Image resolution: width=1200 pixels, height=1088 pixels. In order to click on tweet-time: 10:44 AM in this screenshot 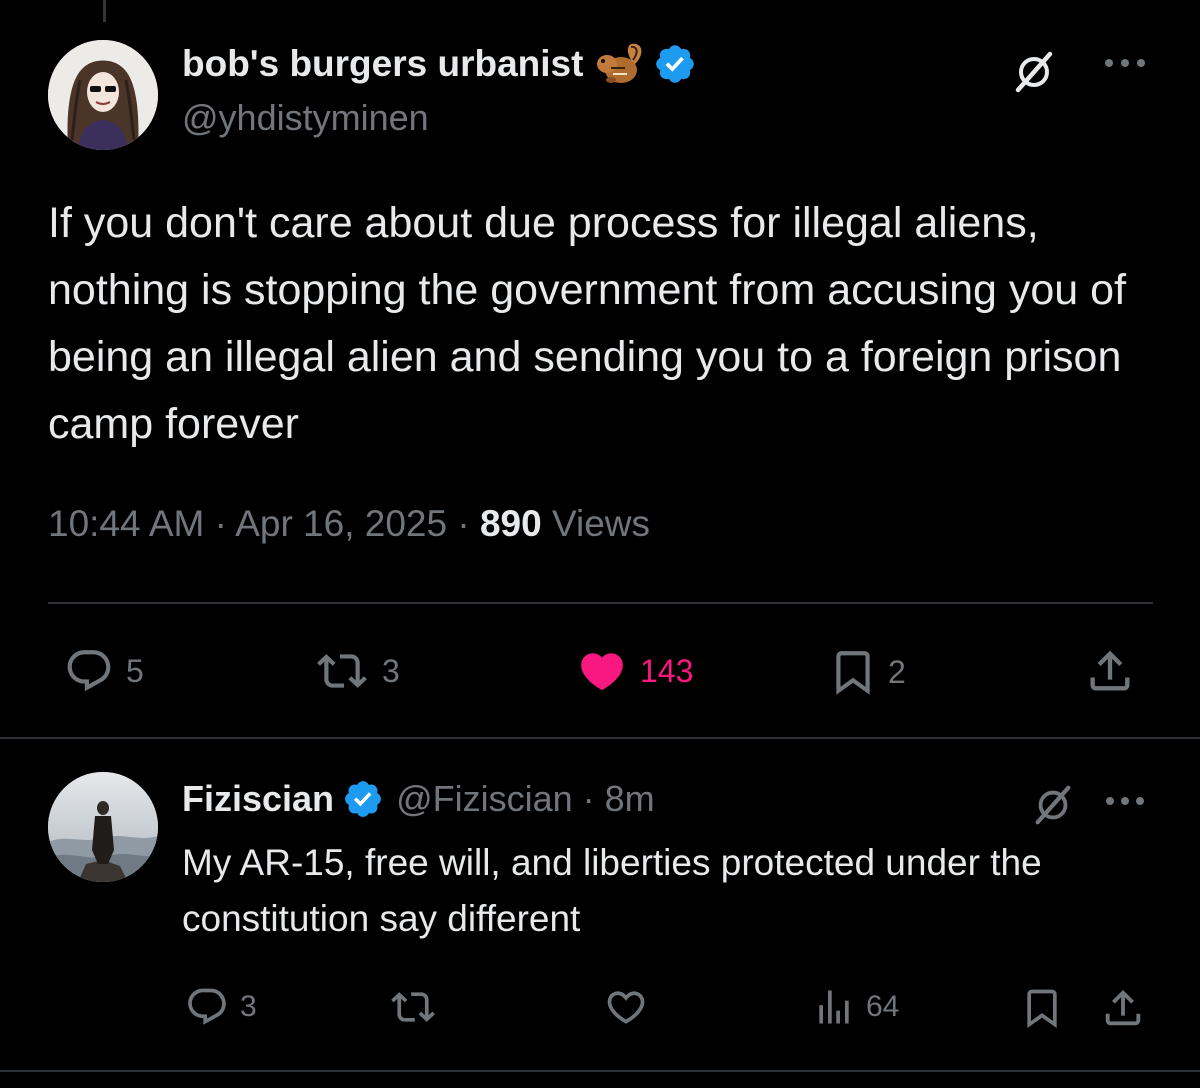, I will do `click(126, 523)`.